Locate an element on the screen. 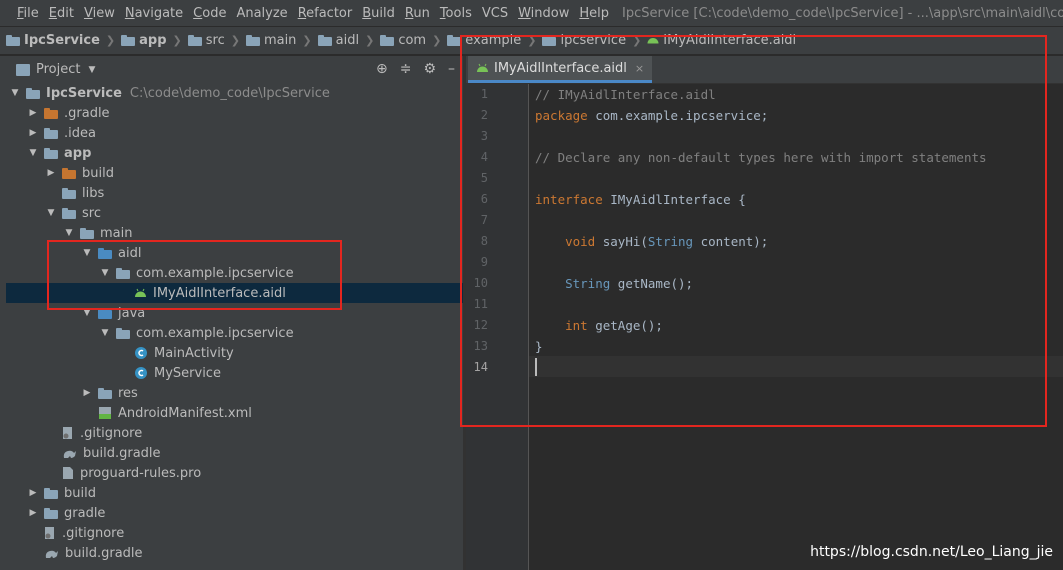 The width and height of the screenshot is (1063, 570). line-number-gutter: 1 2 3 4 5 6 7 8 9 10 11 12 13 14 is located at coordinates (497, 327).